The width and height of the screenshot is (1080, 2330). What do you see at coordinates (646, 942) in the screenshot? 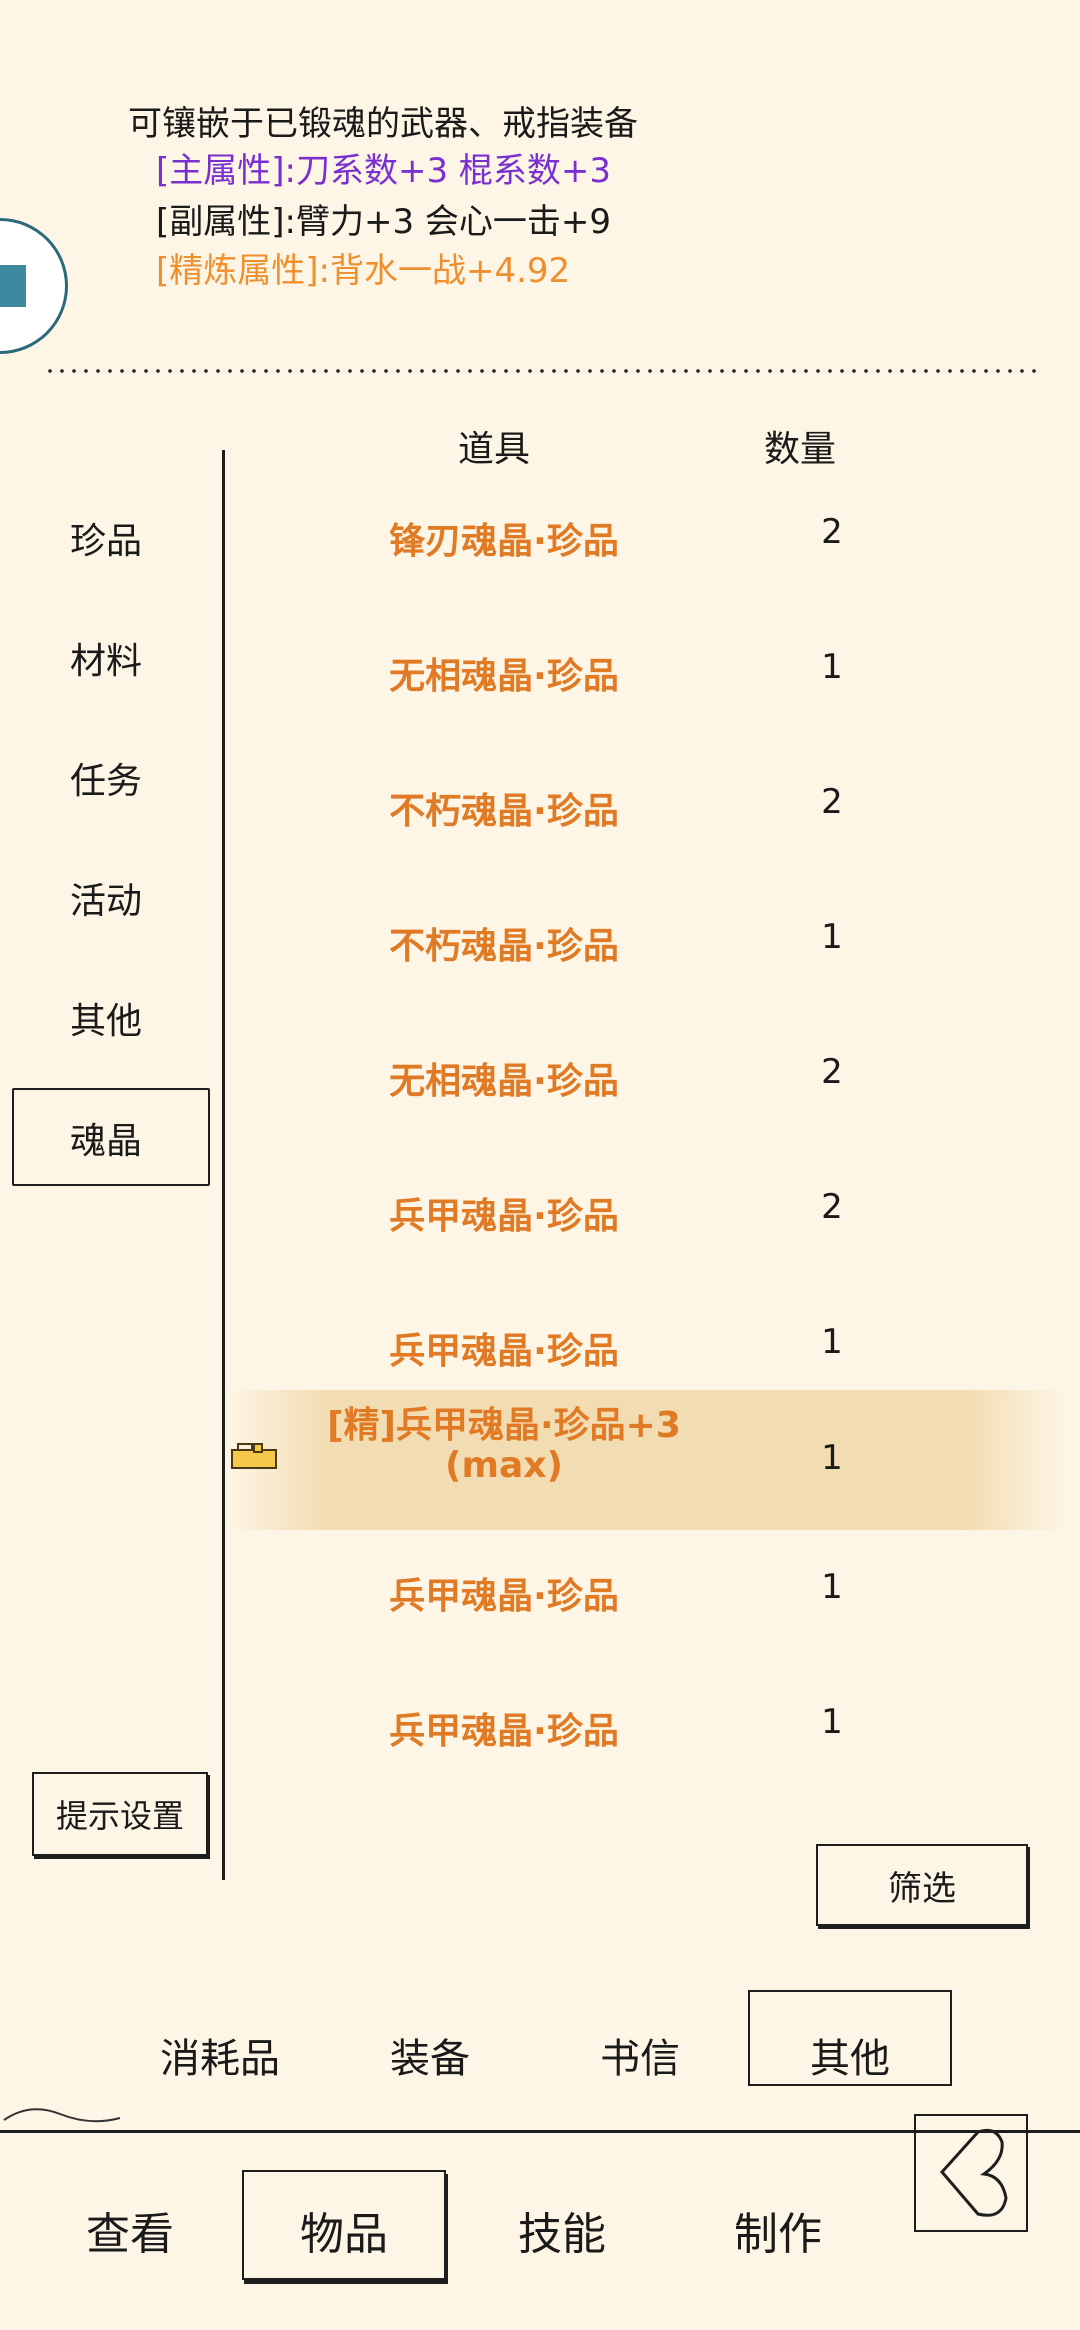
I see `table-row: 不朽魂晶·珍品 1` at bounding box center [646, 942].